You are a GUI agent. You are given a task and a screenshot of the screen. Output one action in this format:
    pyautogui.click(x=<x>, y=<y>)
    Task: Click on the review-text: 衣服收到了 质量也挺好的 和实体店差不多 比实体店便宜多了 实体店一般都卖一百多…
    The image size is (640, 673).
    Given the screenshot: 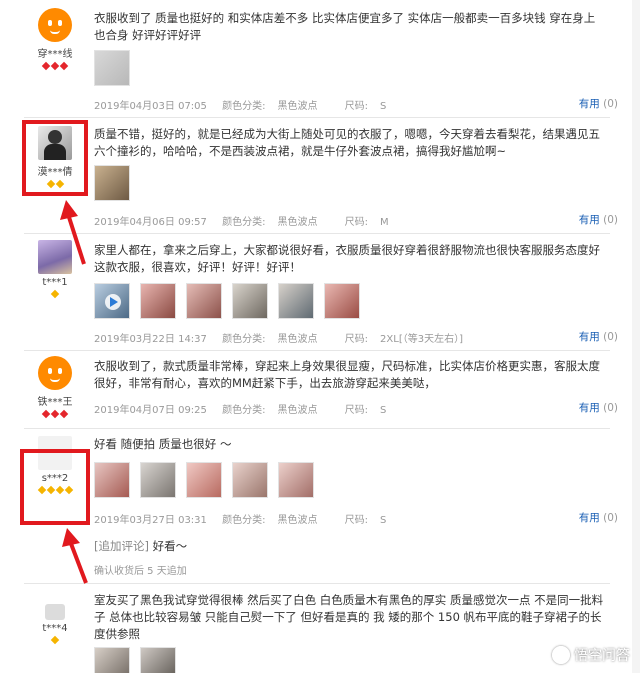 What is the action you would take?
    pyautogui.click(x=345, y=26)
    